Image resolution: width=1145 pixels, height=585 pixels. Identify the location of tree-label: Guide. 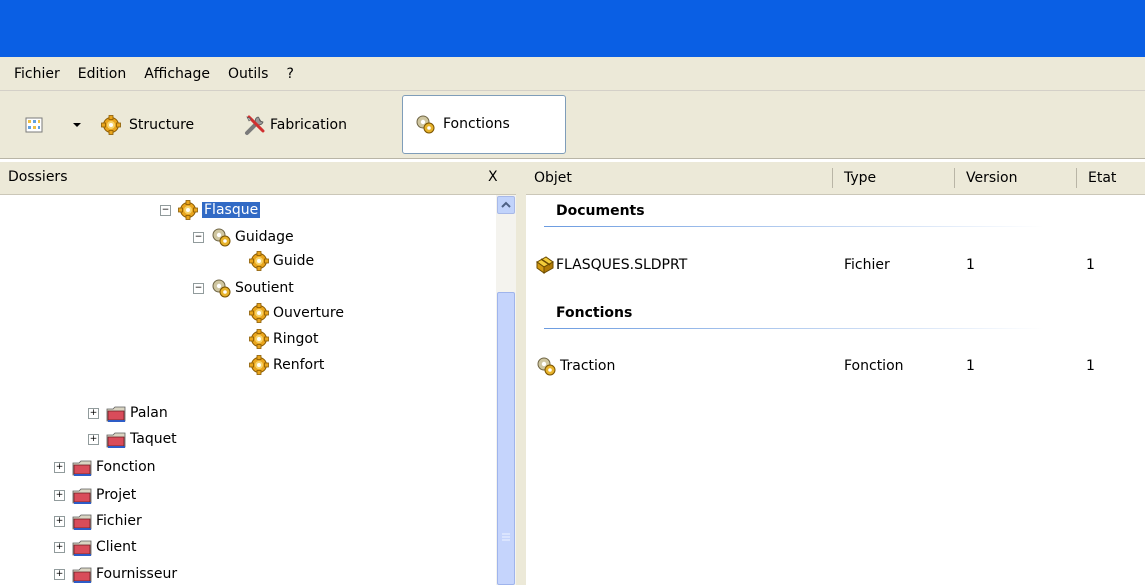
(294, 261).